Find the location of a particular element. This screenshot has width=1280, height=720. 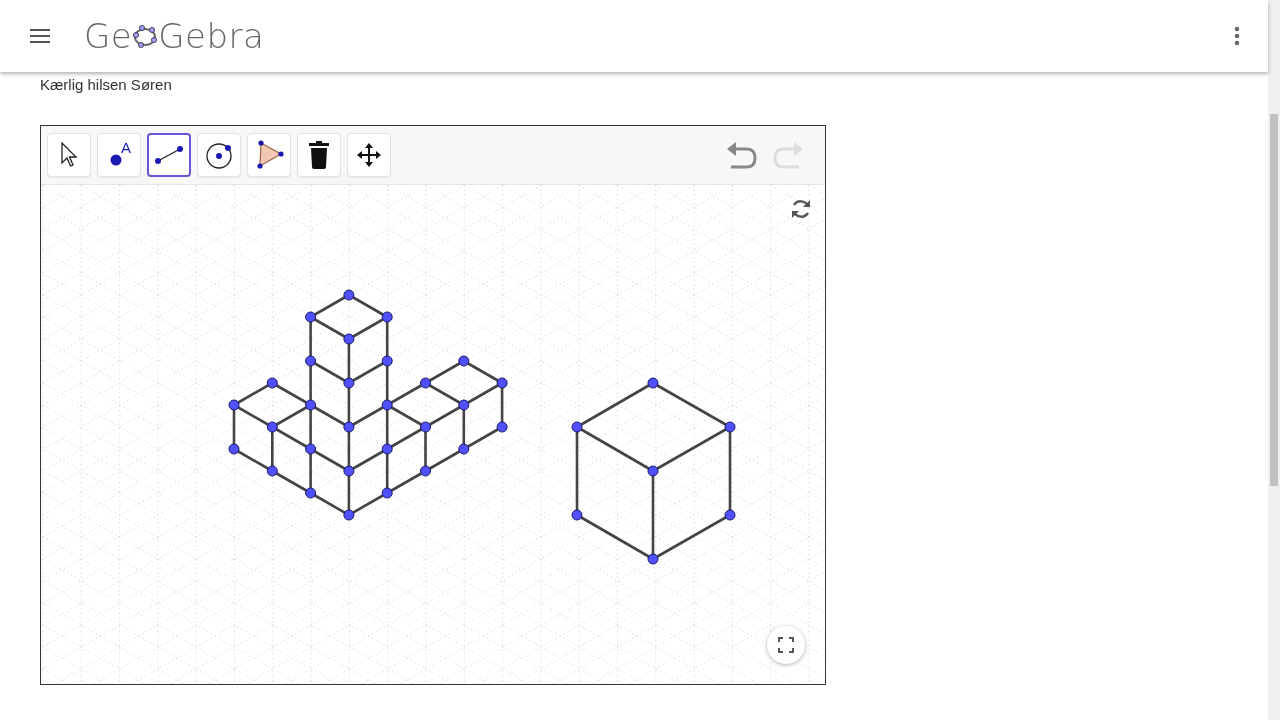

fullscreen-icon is located at coordinates (786, 645).